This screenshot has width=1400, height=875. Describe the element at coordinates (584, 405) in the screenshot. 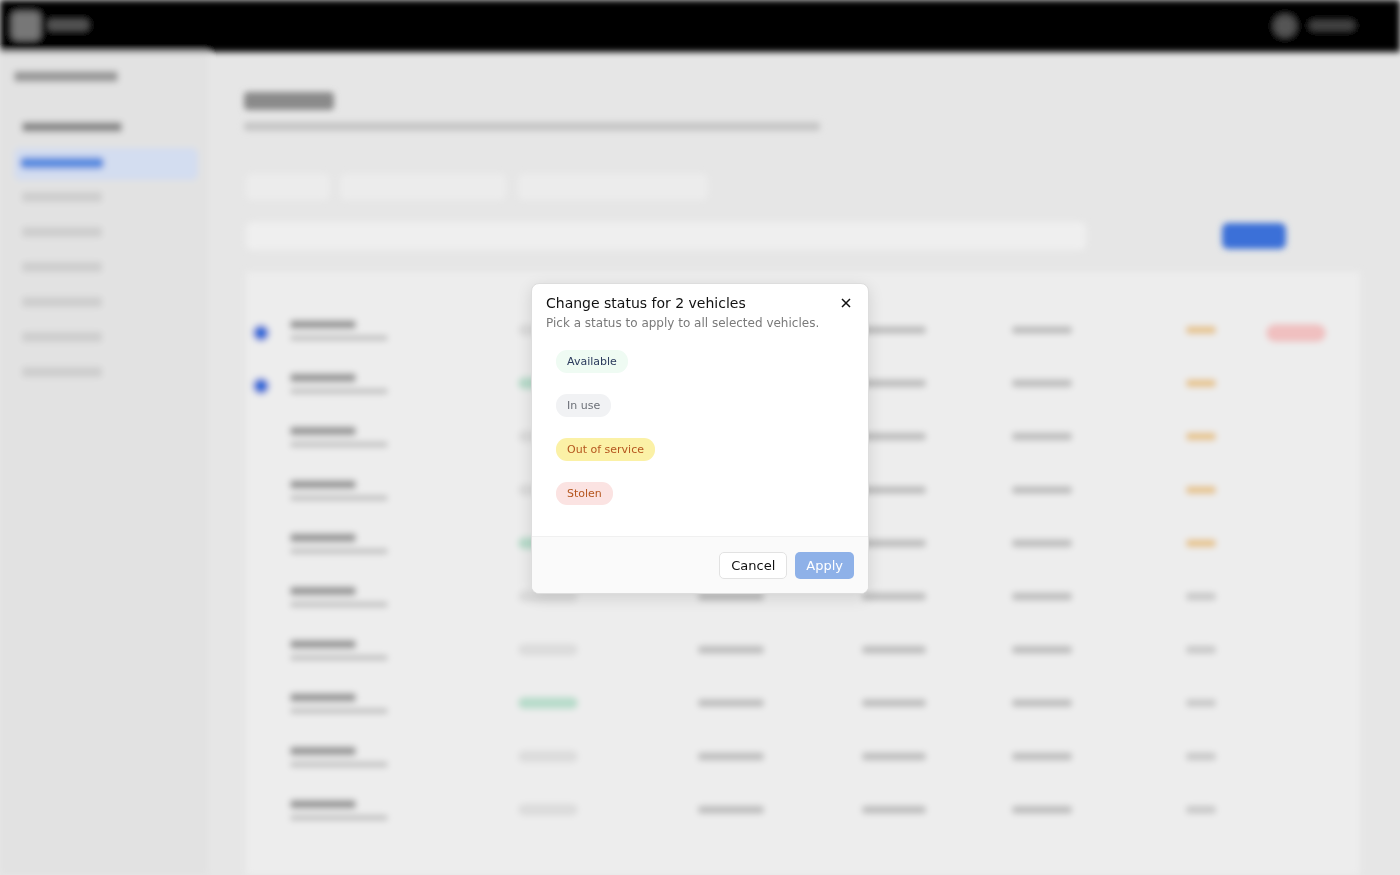

I see `status-option: In use` at that location.